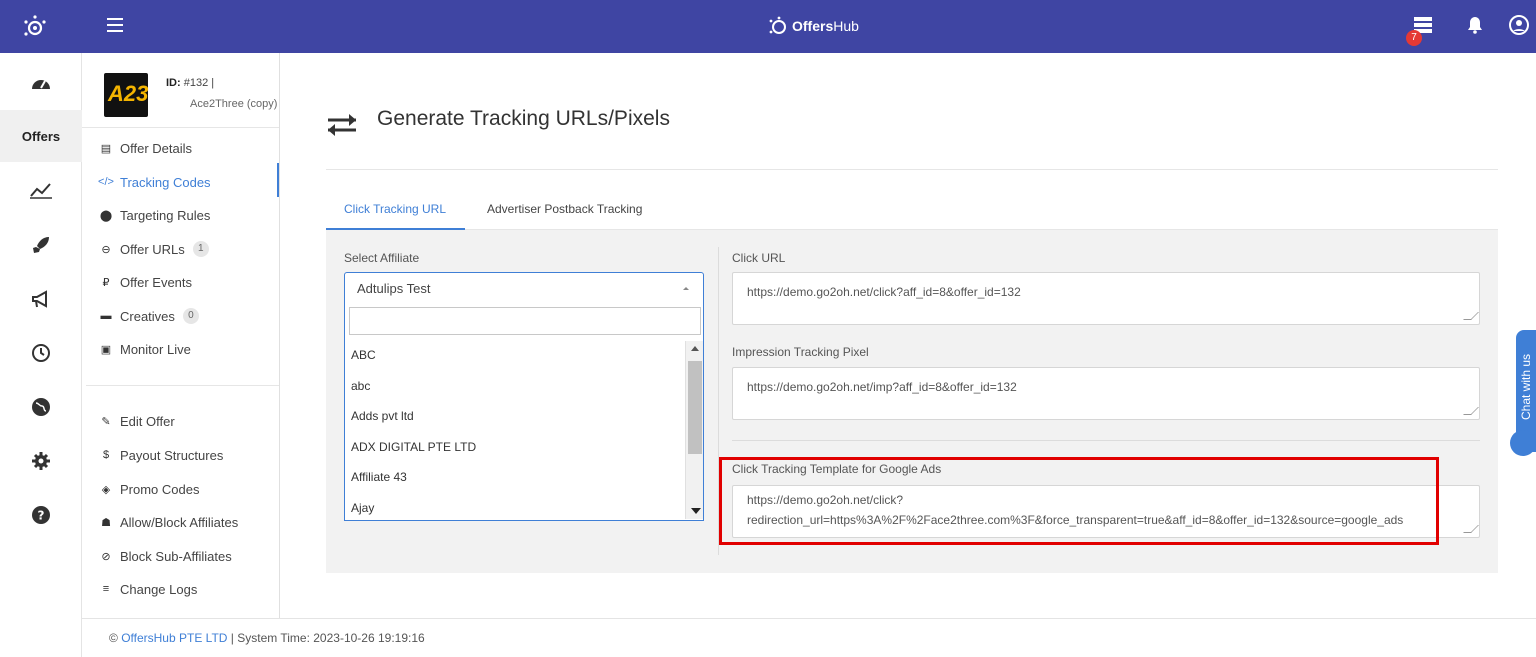  What do you see at coordinates (564, 209) in the screenshot?
I see `tab-advertiser-postback-tracking: Advertiser Postback Tracking` at bounding box center [564, 209].